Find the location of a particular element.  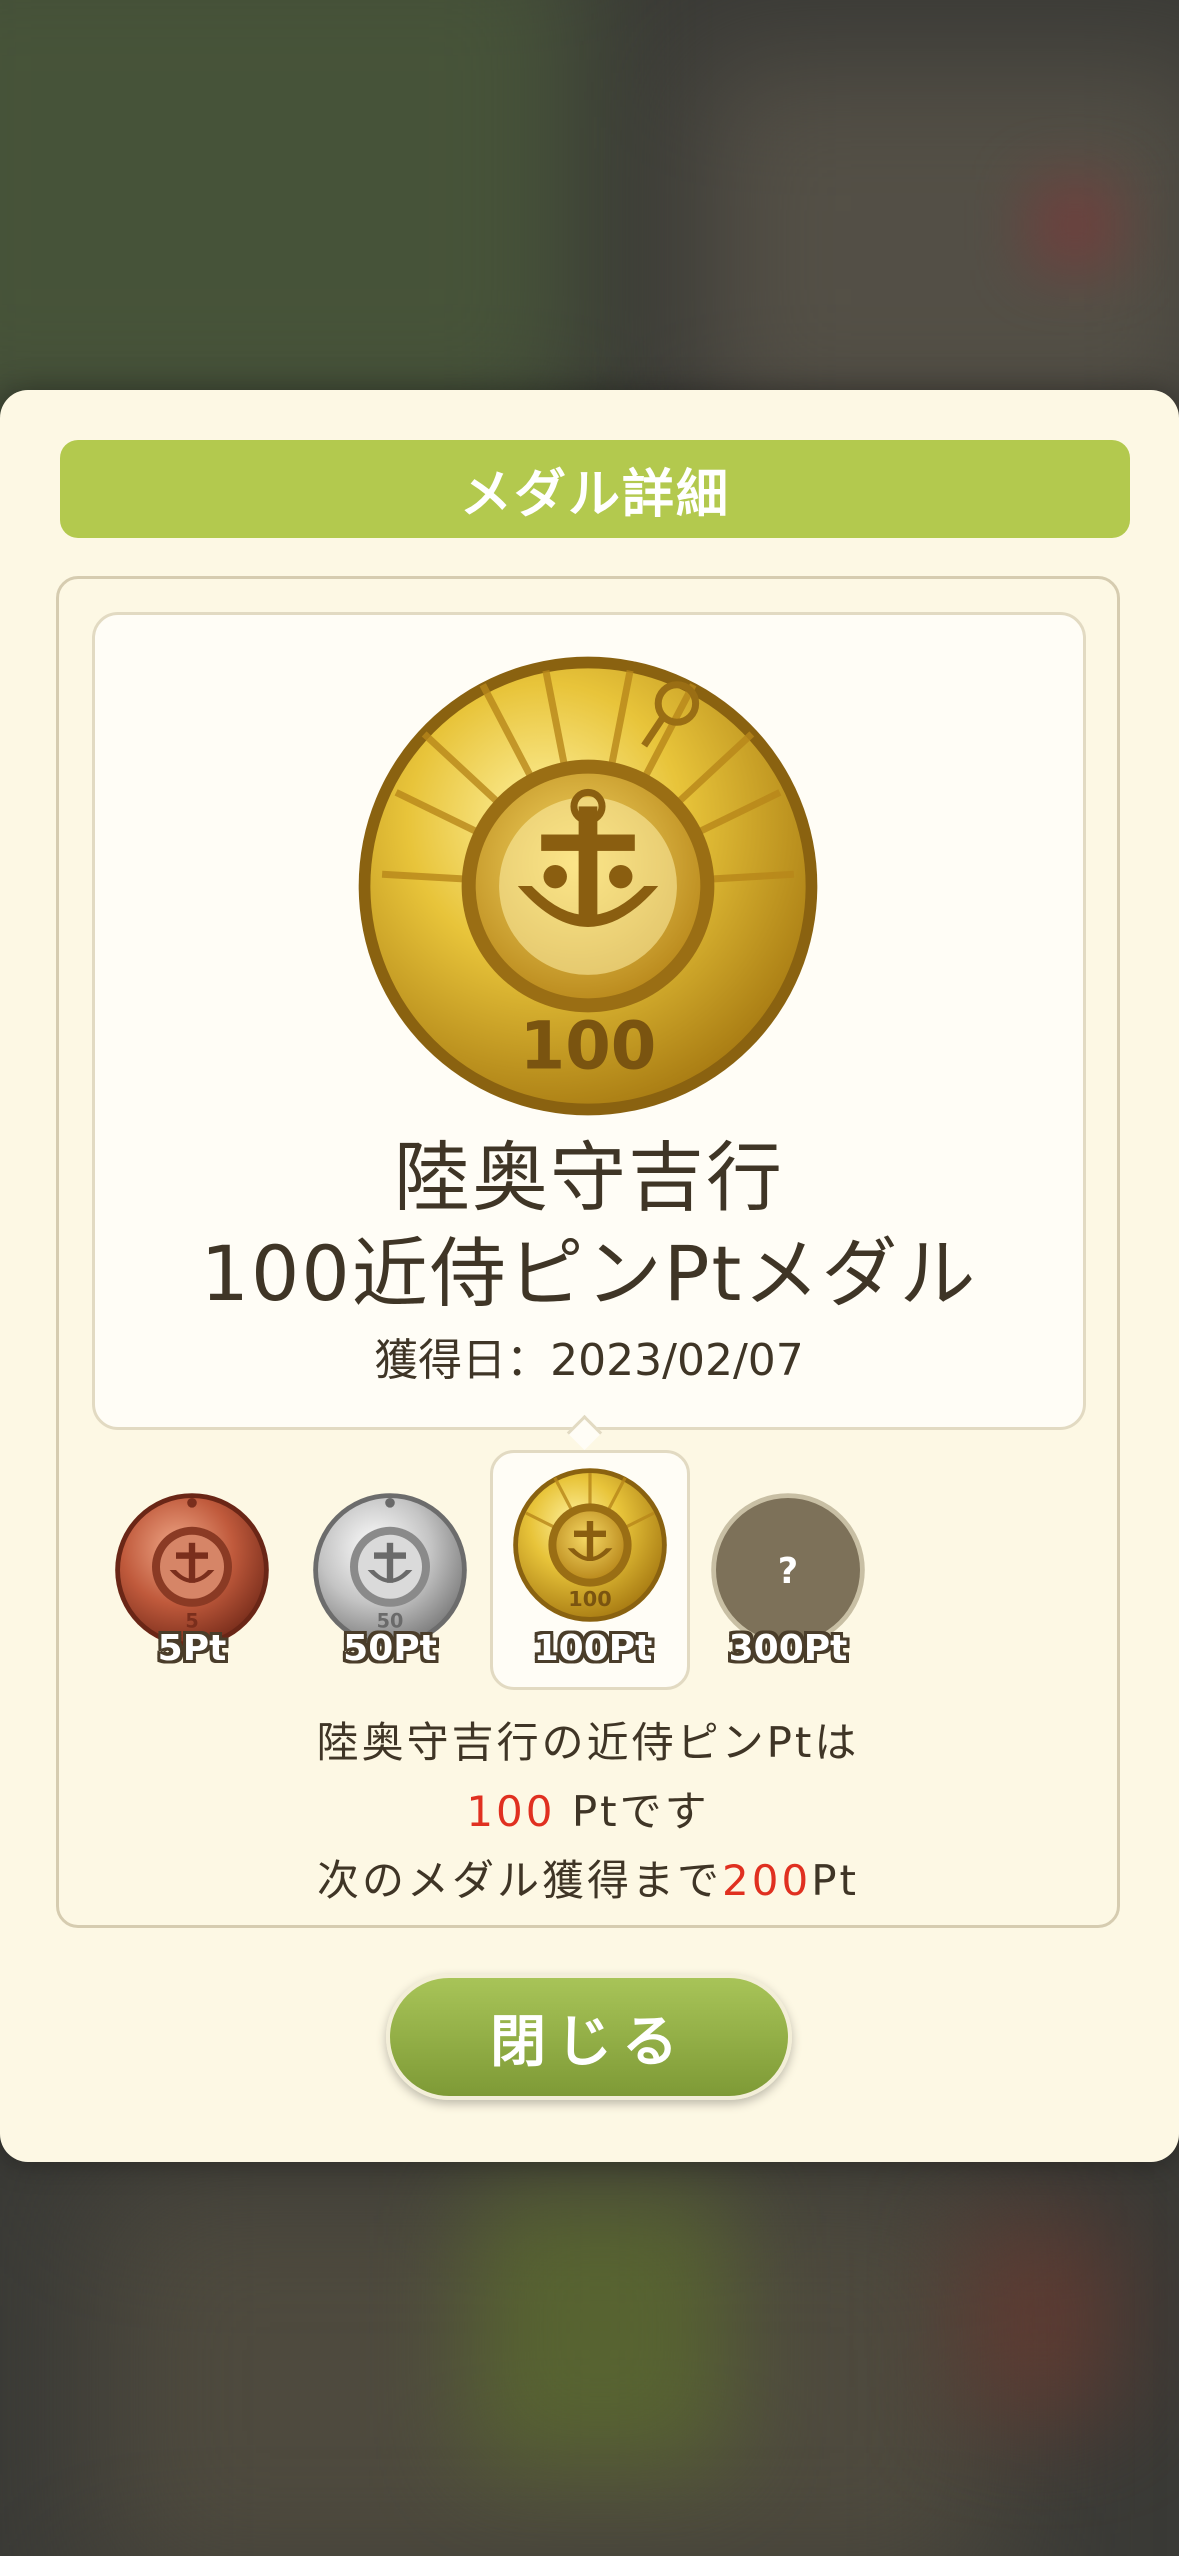

next-medal-points: 200 is located at coordinates (767, 1880).